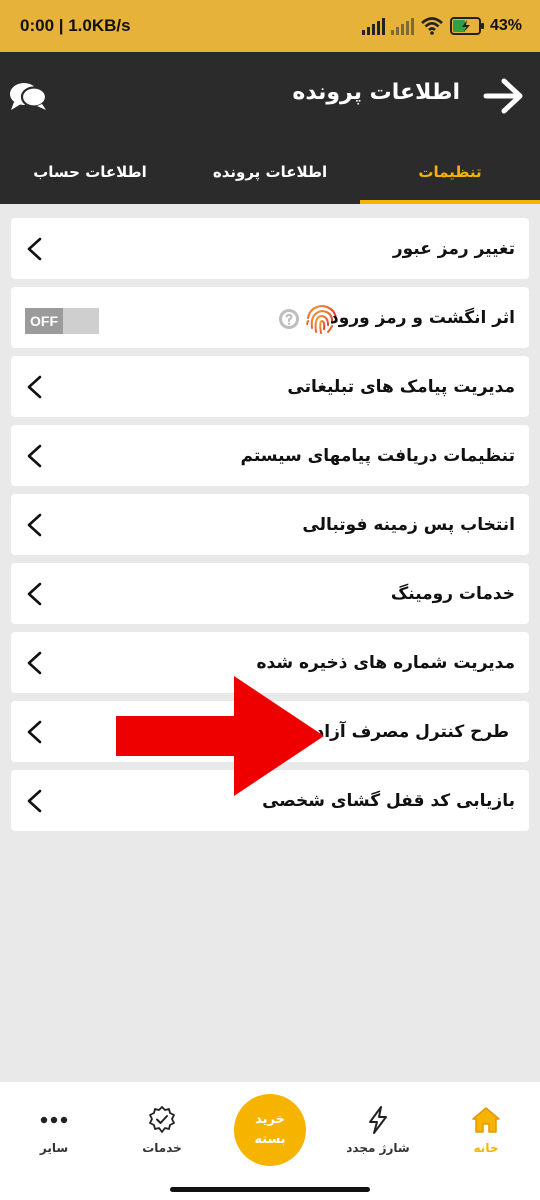 The width and height of the screenshot is (540, 1200). Describe the element at coordinates (504, 96) in the screenshot. I see `back-arrow-icon` at that location.